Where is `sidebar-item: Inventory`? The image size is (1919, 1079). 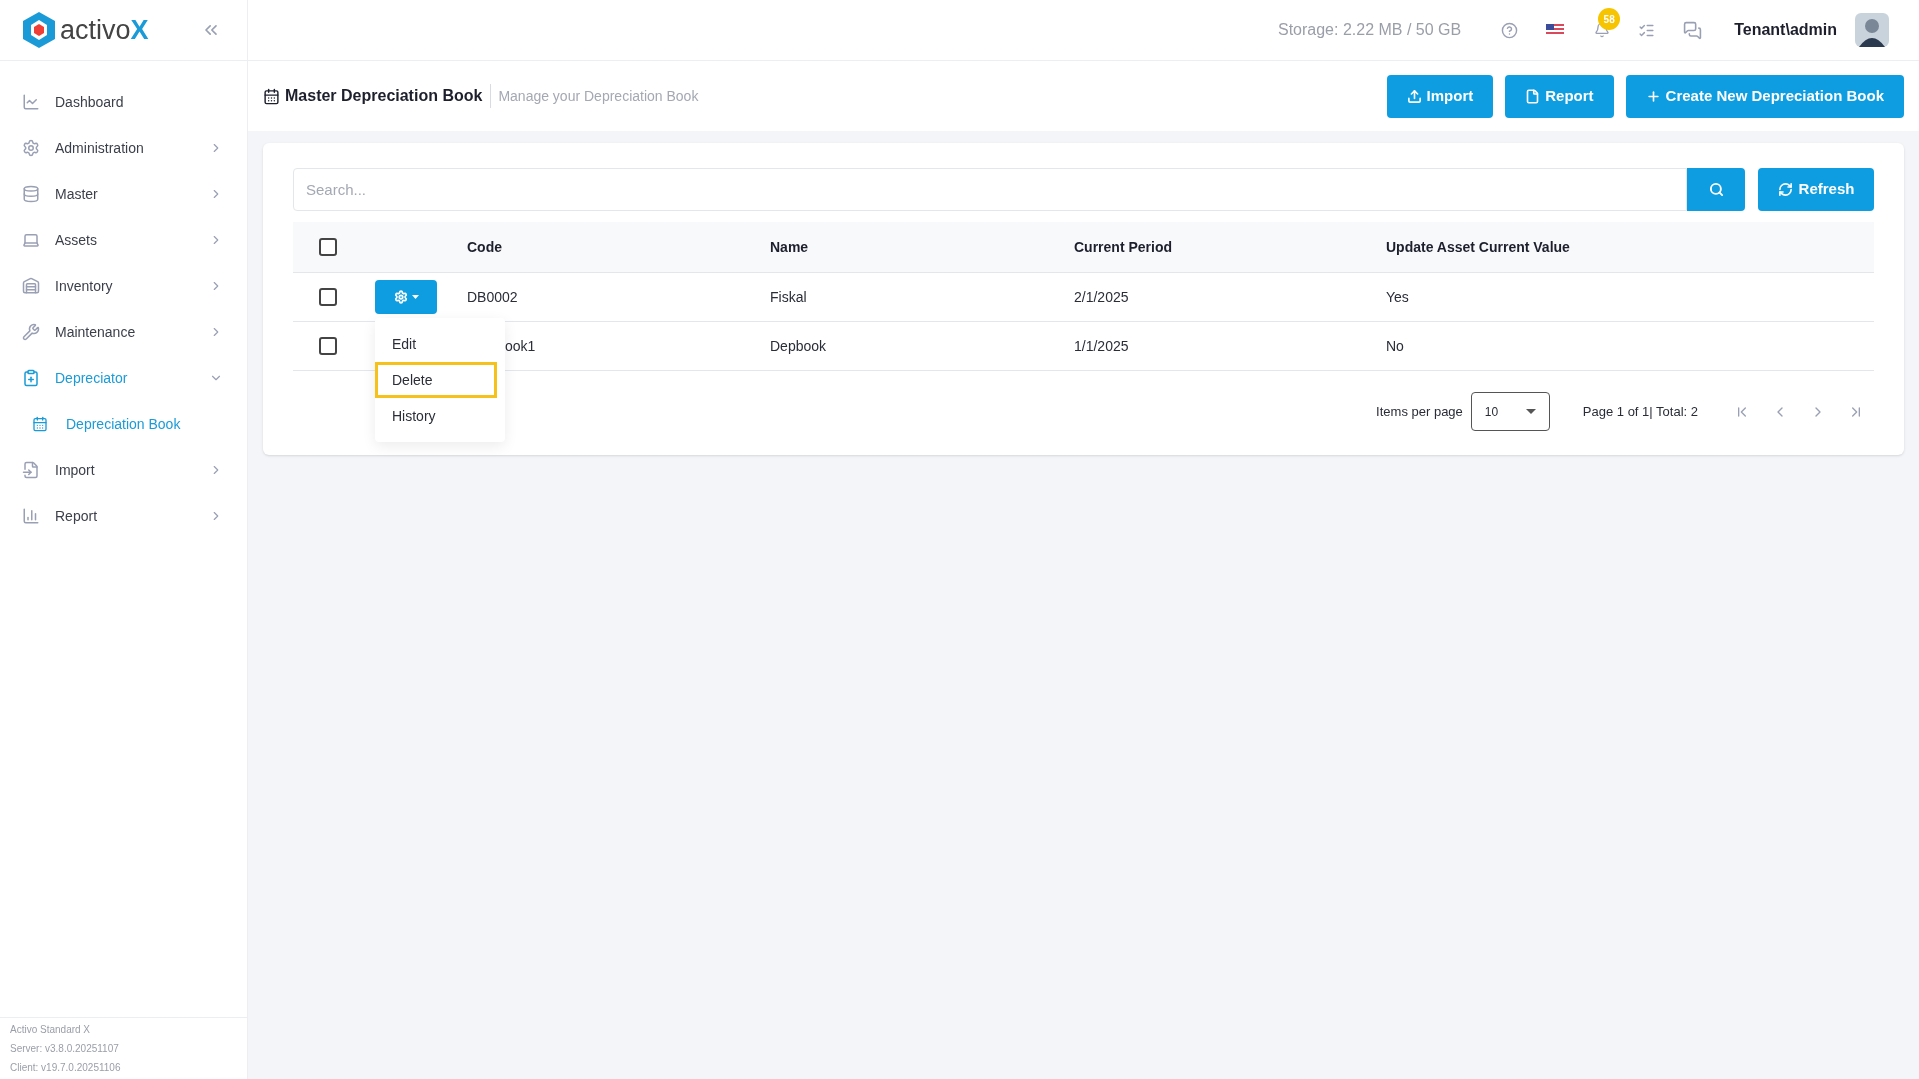 sidebar-item: Inventory is located at coordinates (123, 286).